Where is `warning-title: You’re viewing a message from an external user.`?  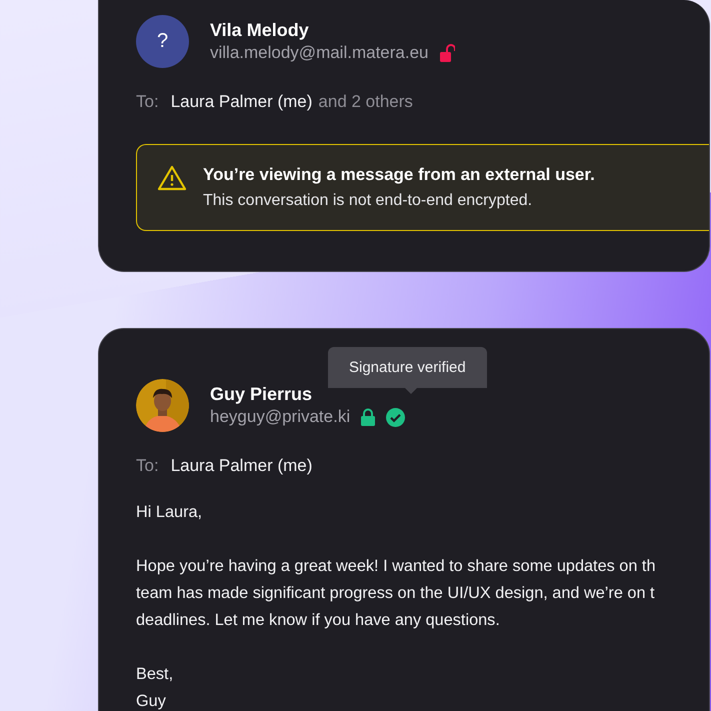 warning-title: You’re viewing a message from an external user. is located at coordinates (399, 175).